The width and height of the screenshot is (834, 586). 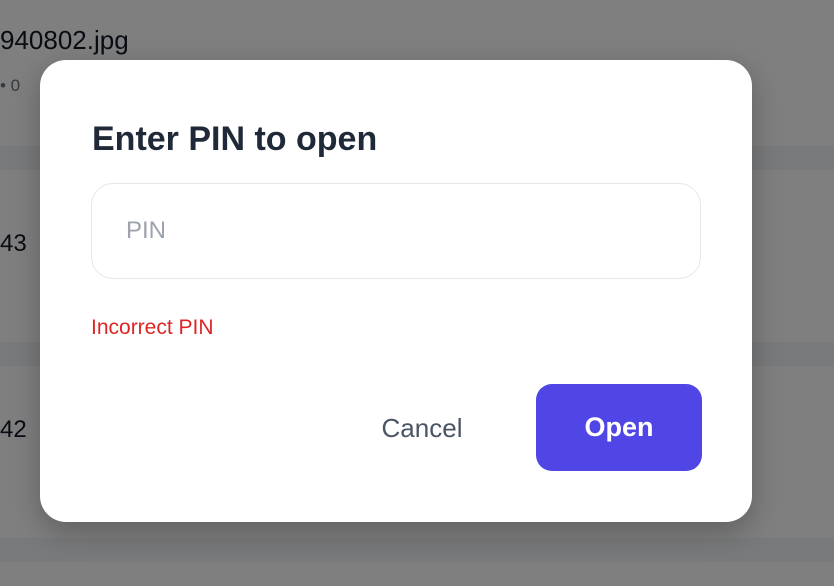 What do you see at coordinates (396, 231) in the screenshot?
I see `pin-input` at bounding box center [396, 231].